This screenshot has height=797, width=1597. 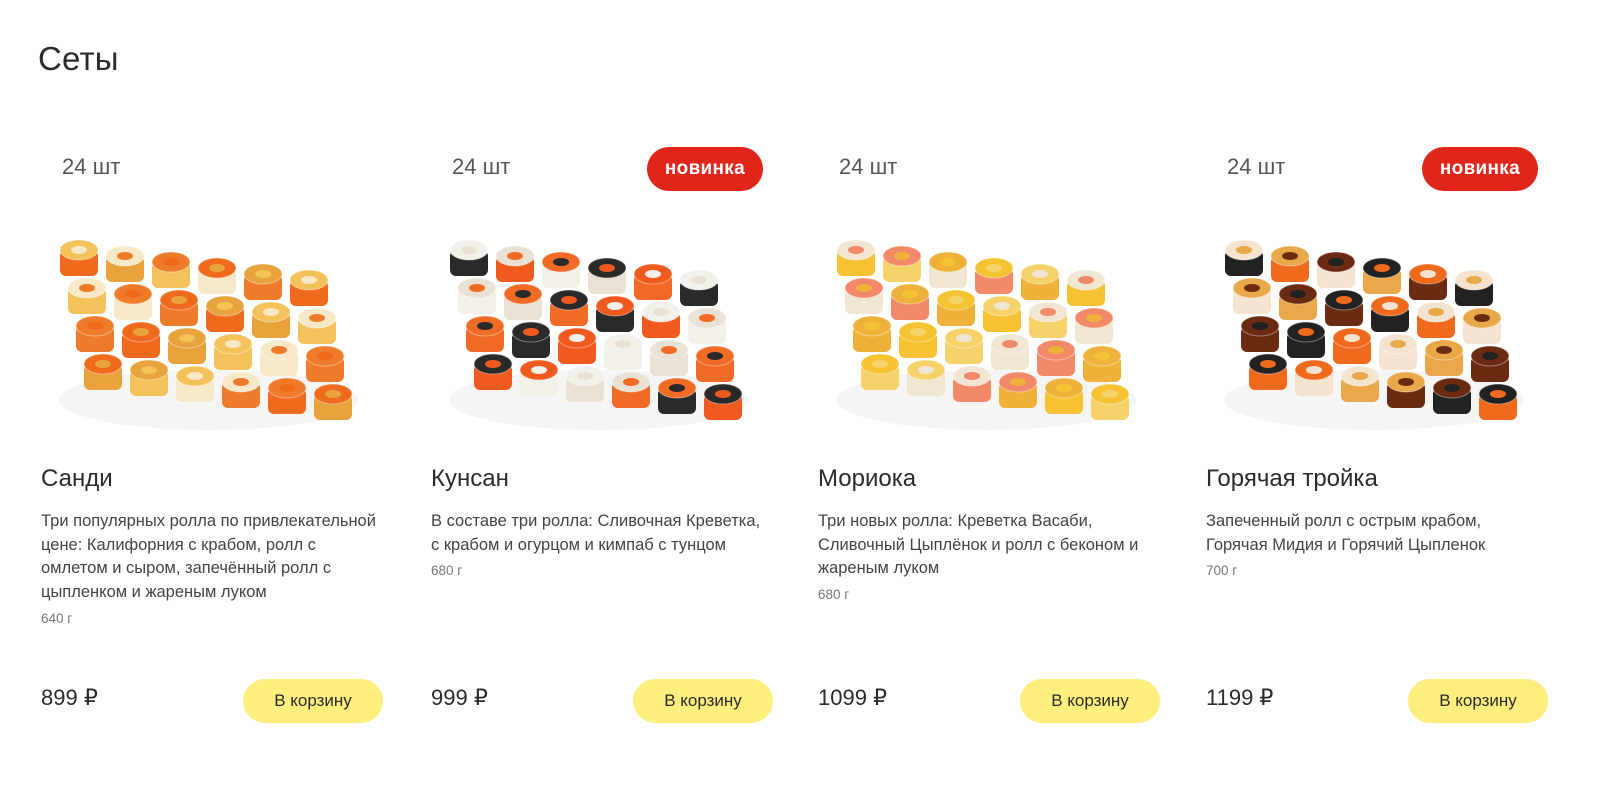 I want to click on product-price: 899 ₽, so click(x=69, y=697).